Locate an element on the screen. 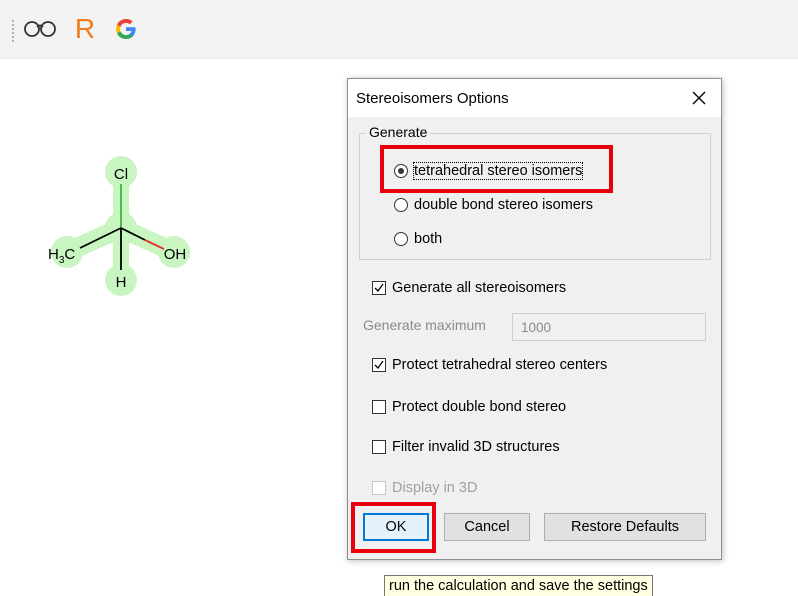 This screenshot has height=596, width=798. generate-maximum-input: 1000 is located at coordinates (609, 327).